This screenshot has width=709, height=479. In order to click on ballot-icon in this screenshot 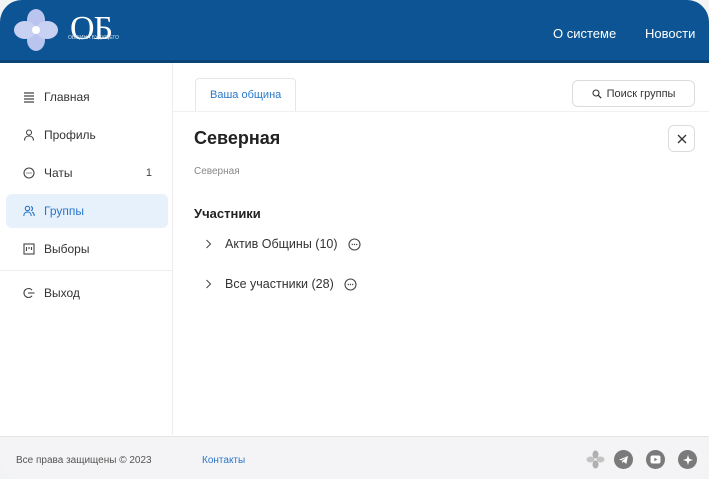, I will do `click(29, 249)`.